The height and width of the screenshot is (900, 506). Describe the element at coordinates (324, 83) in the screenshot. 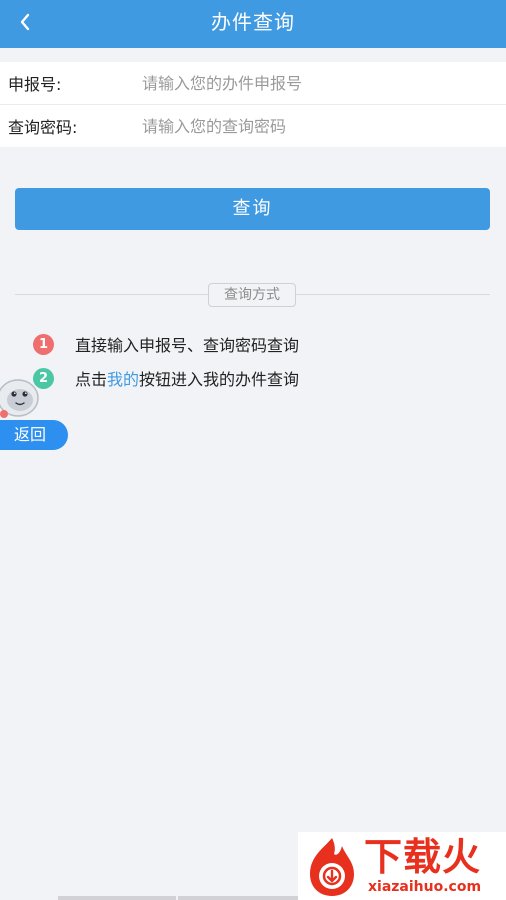

I see `application-no-input` at that location.